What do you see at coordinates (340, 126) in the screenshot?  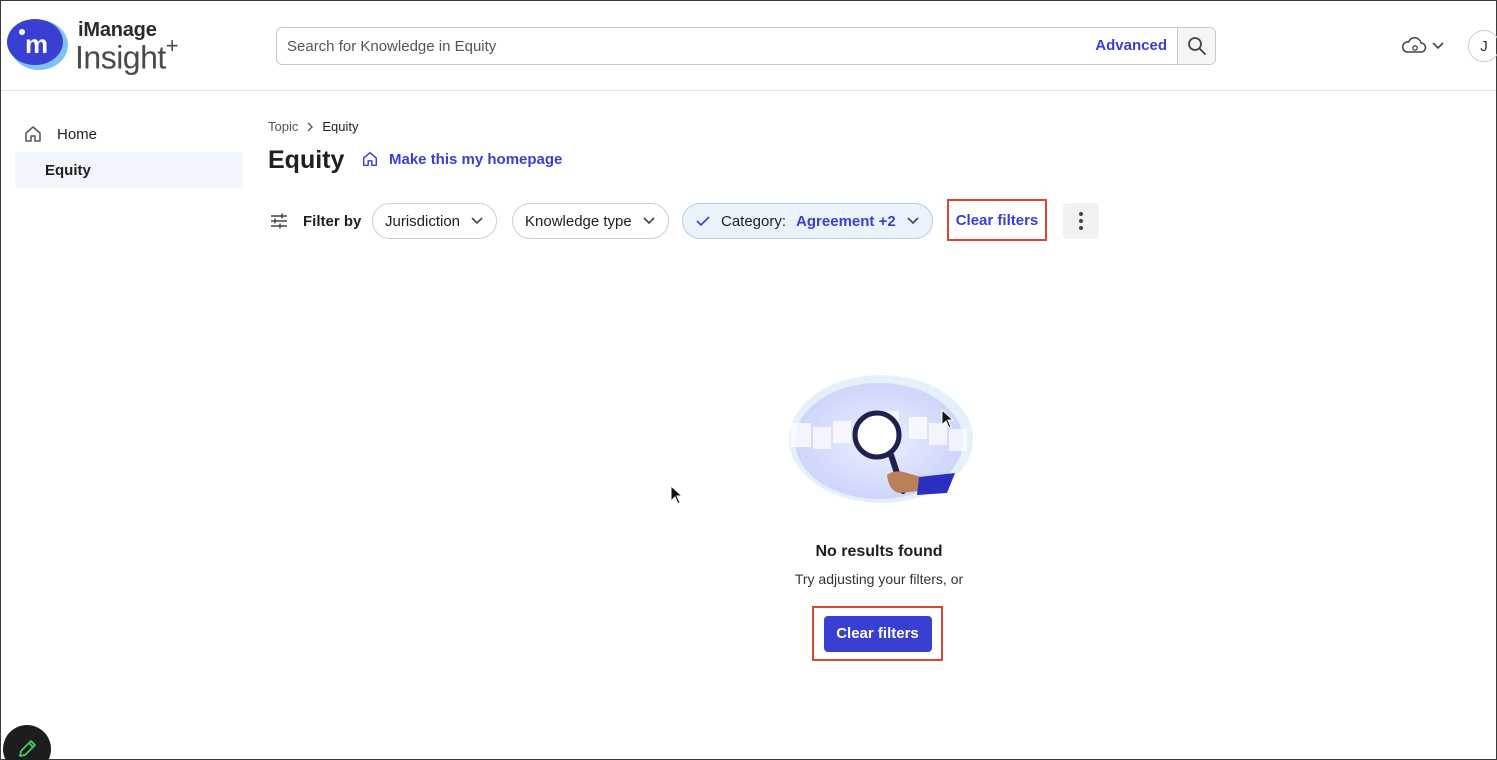 I see `breadcrumb-current: Equity` at bounding box center [340, 126].